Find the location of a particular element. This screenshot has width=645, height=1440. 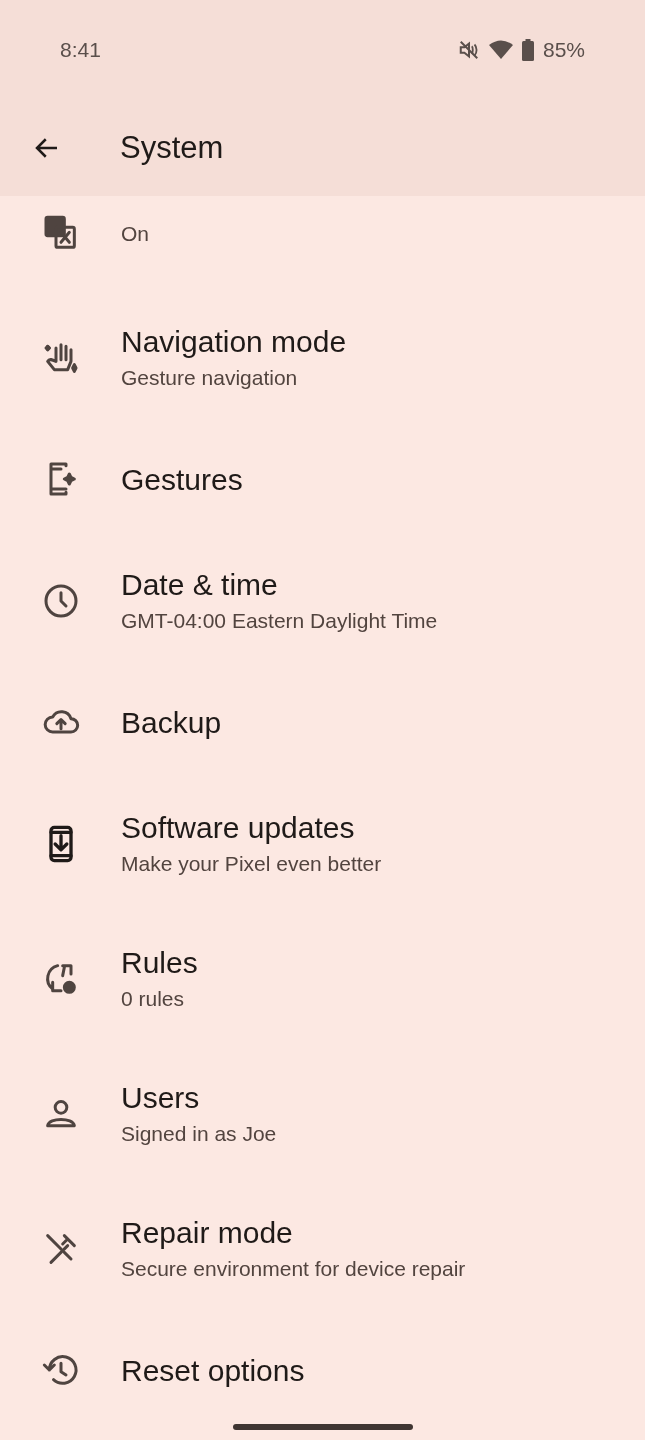

settings-item: Backup is located at coordinates (322, 722).